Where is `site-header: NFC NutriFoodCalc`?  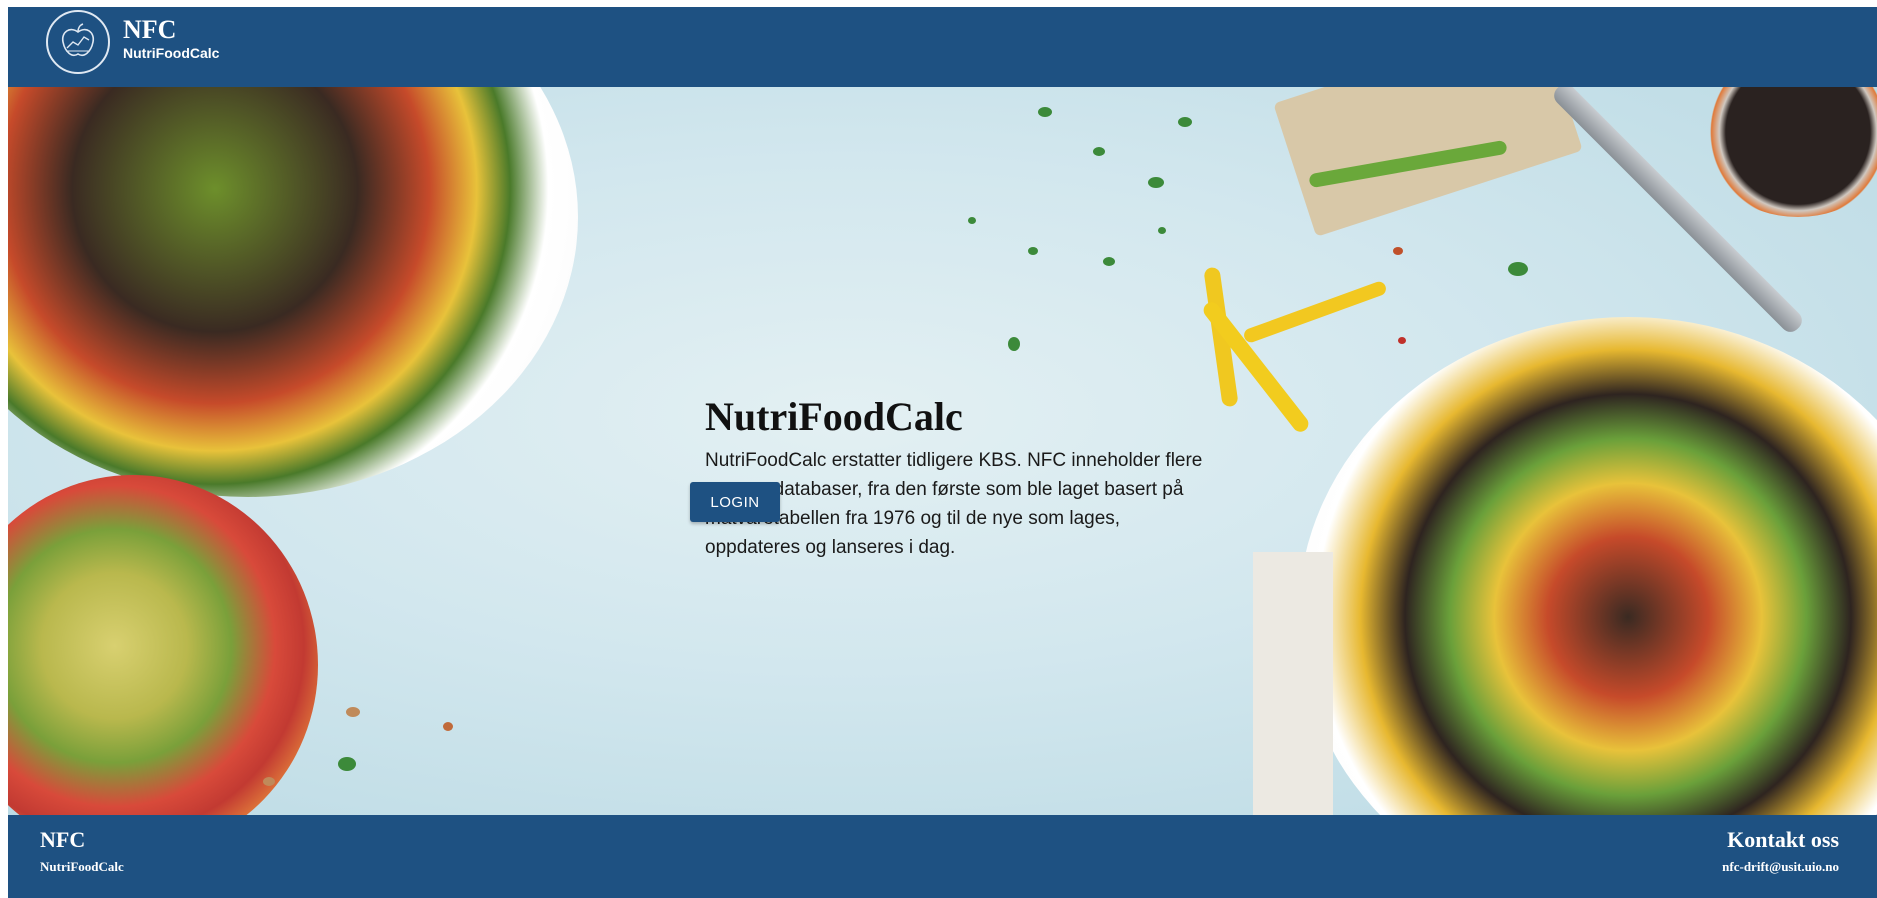
site-header: NFC NutriFoodCalc is located at coordinates (942, 47).